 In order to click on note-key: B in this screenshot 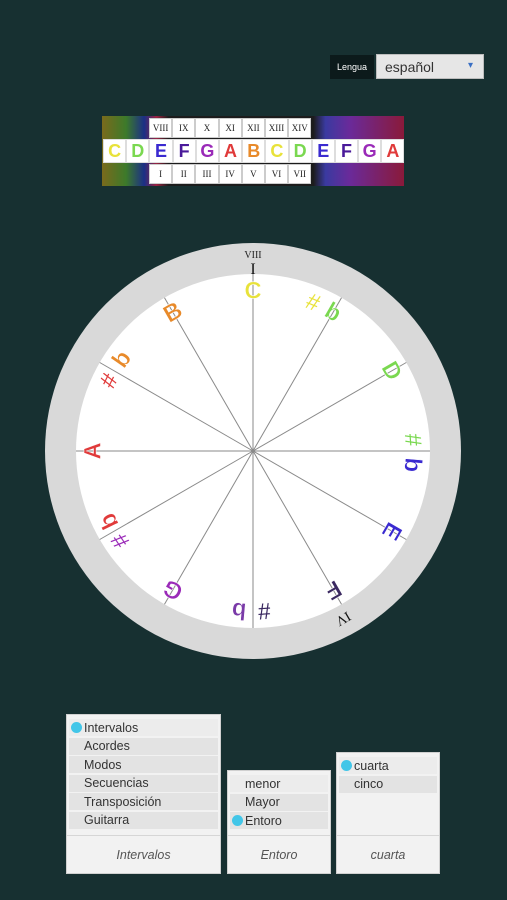, I will do `click(254, 151)`.